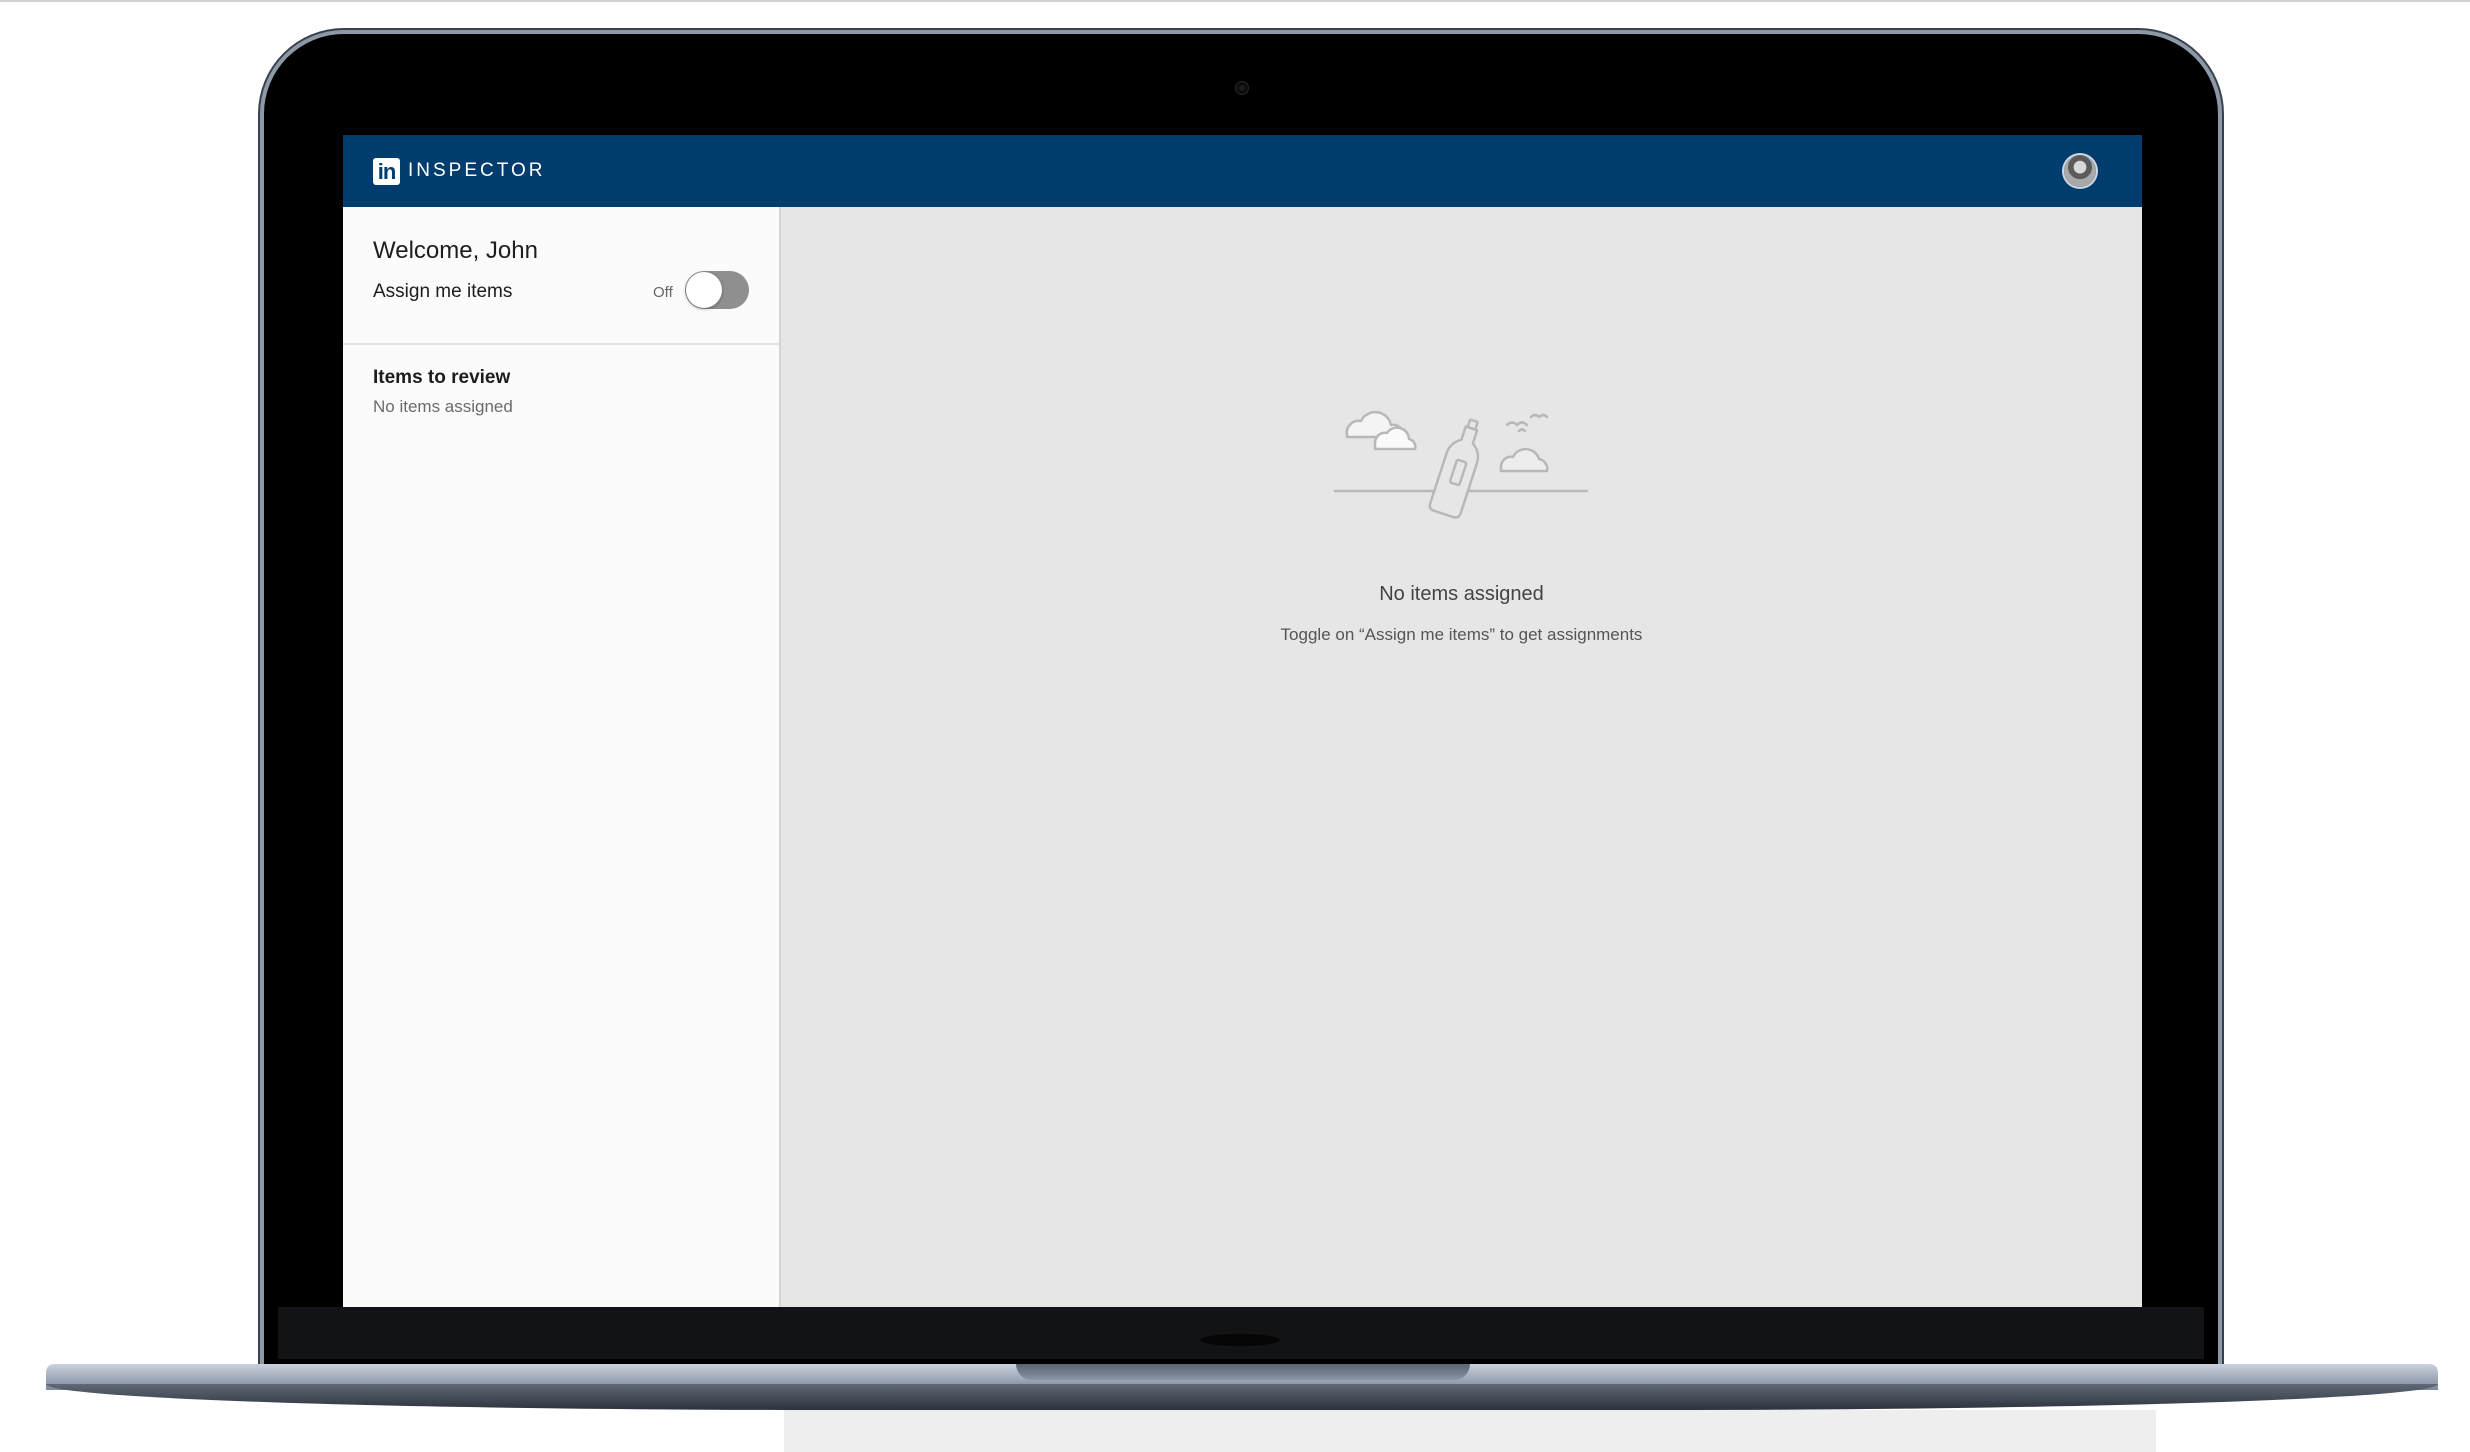  What do you see at coordinates (442, 377) in the screenshot?
I see `items-to-review-title: Items to review` at bounding box center [442, 377].